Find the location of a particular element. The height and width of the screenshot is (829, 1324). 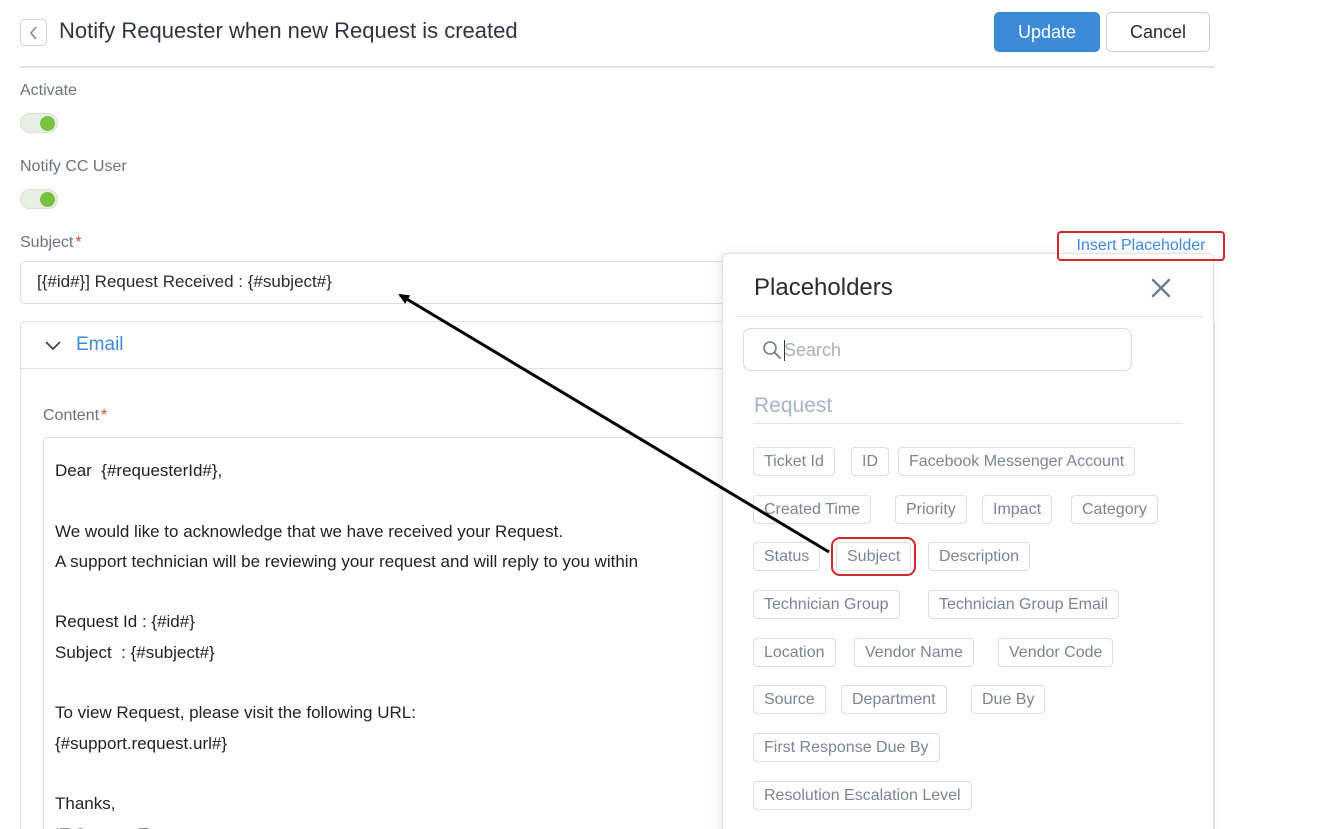

search-icon is located at coordinates (772, 350).